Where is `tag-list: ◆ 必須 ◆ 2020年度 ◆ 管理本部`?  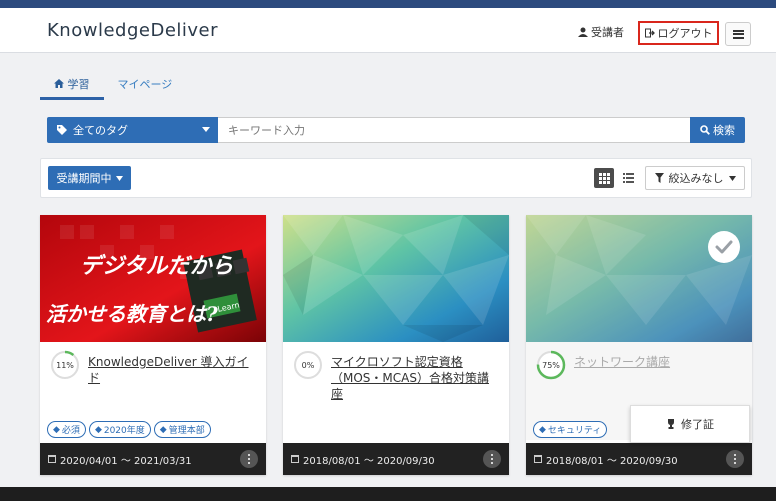
tag-list: ◆ 必須 ◆ 2020年度 ◆ 管理本部 is located at coordinates (129, 429).